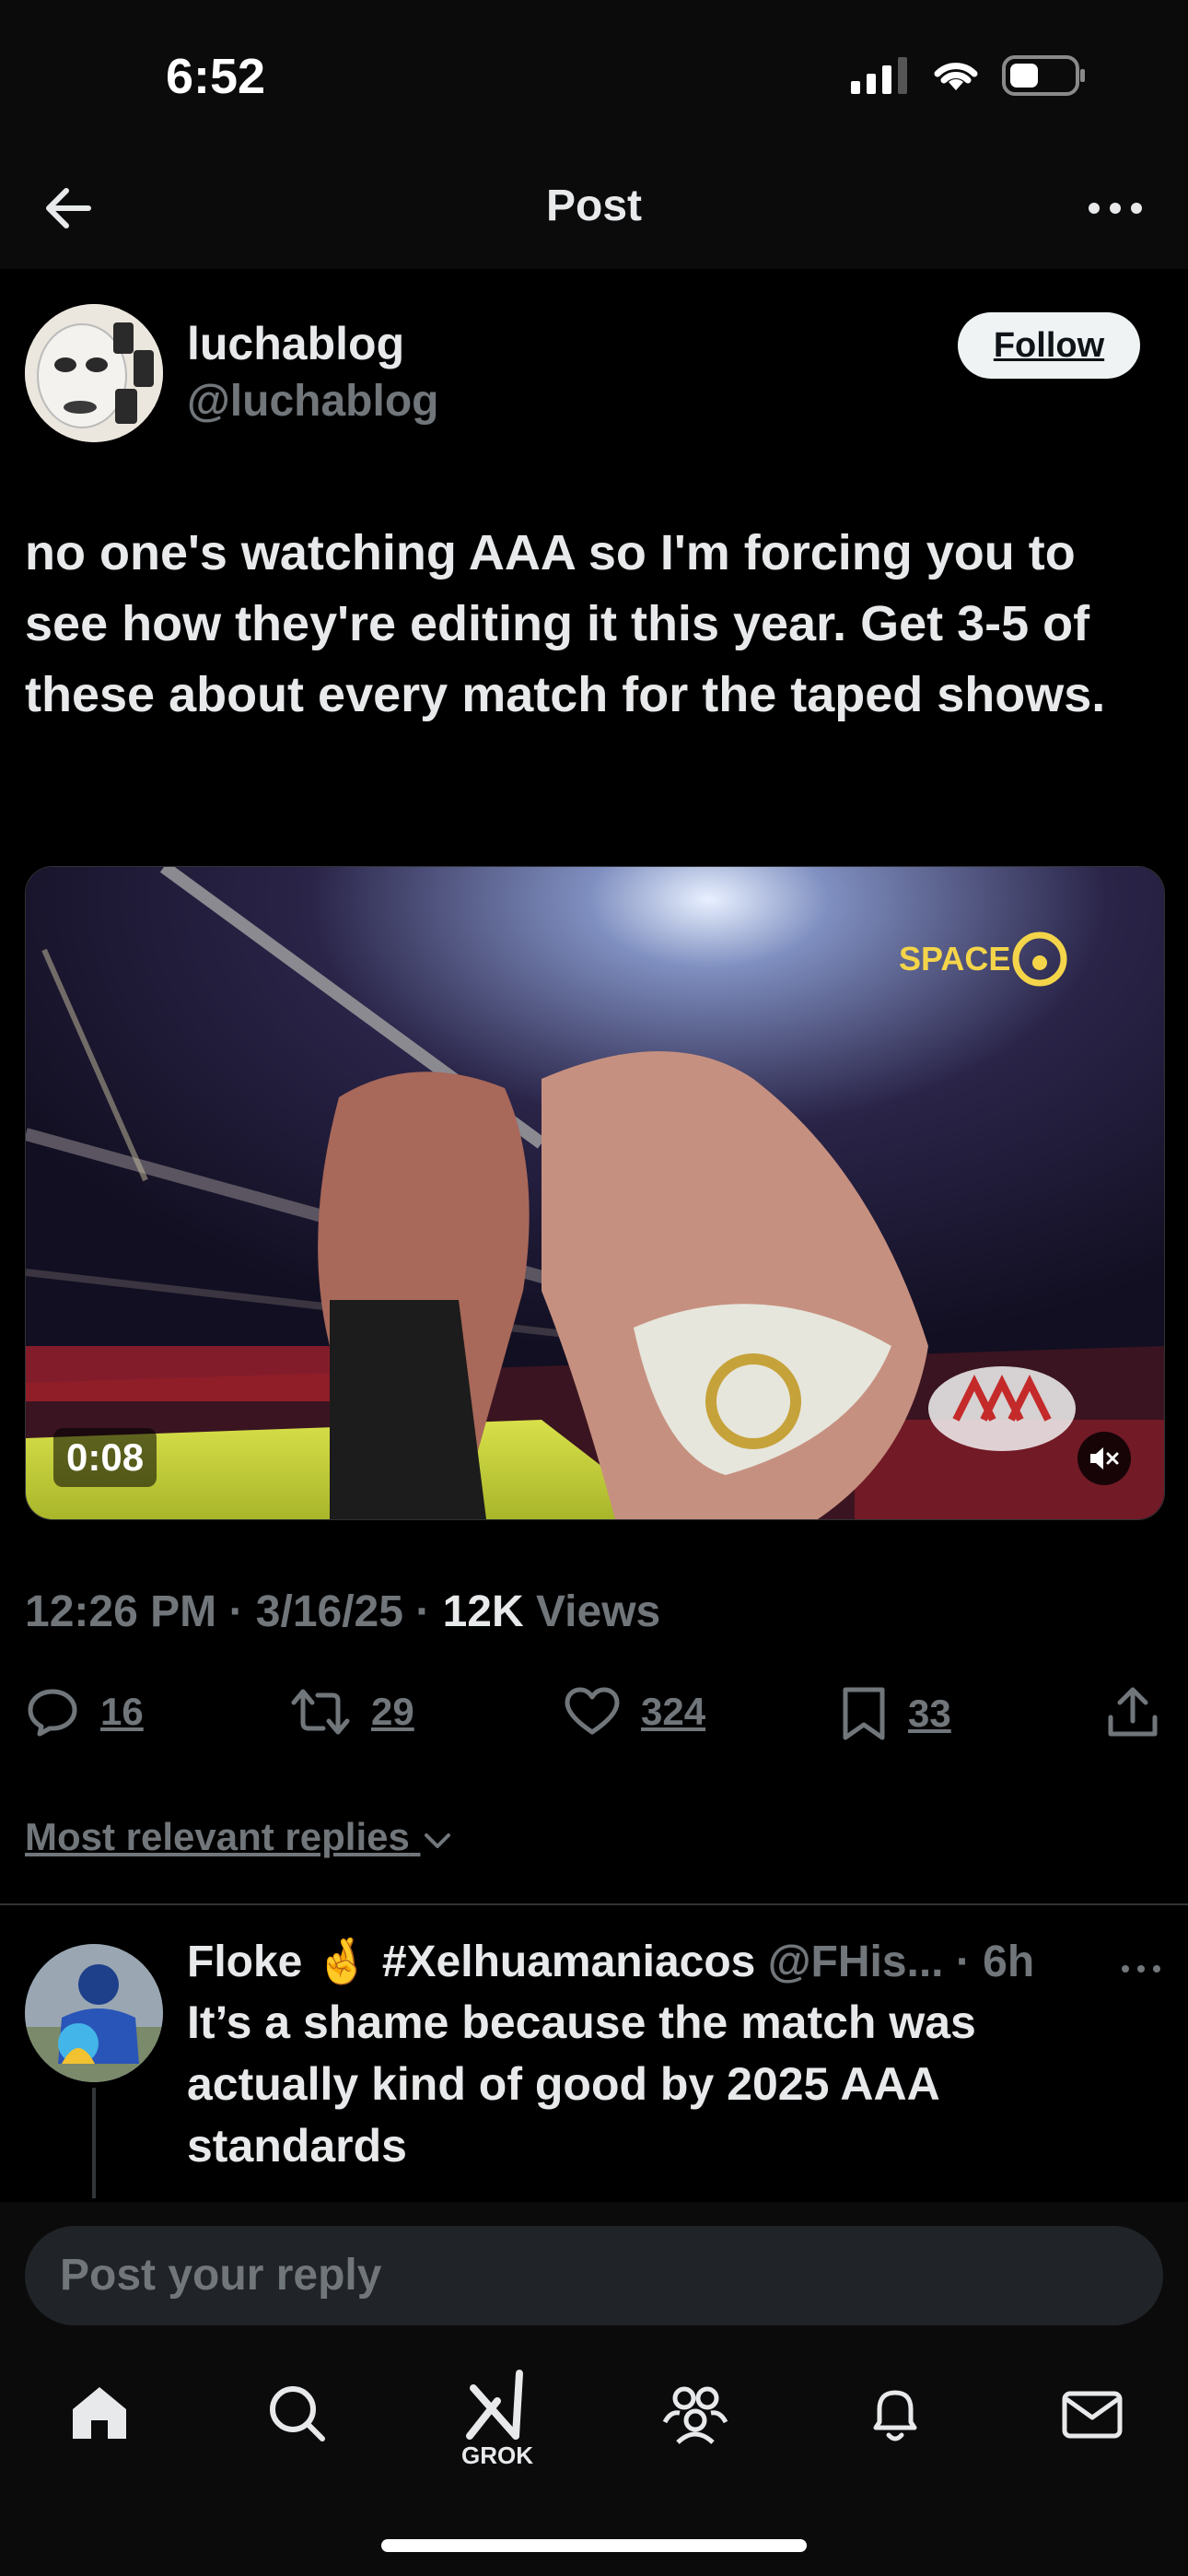  I want to click on wifi-icon, so click(956, 76).